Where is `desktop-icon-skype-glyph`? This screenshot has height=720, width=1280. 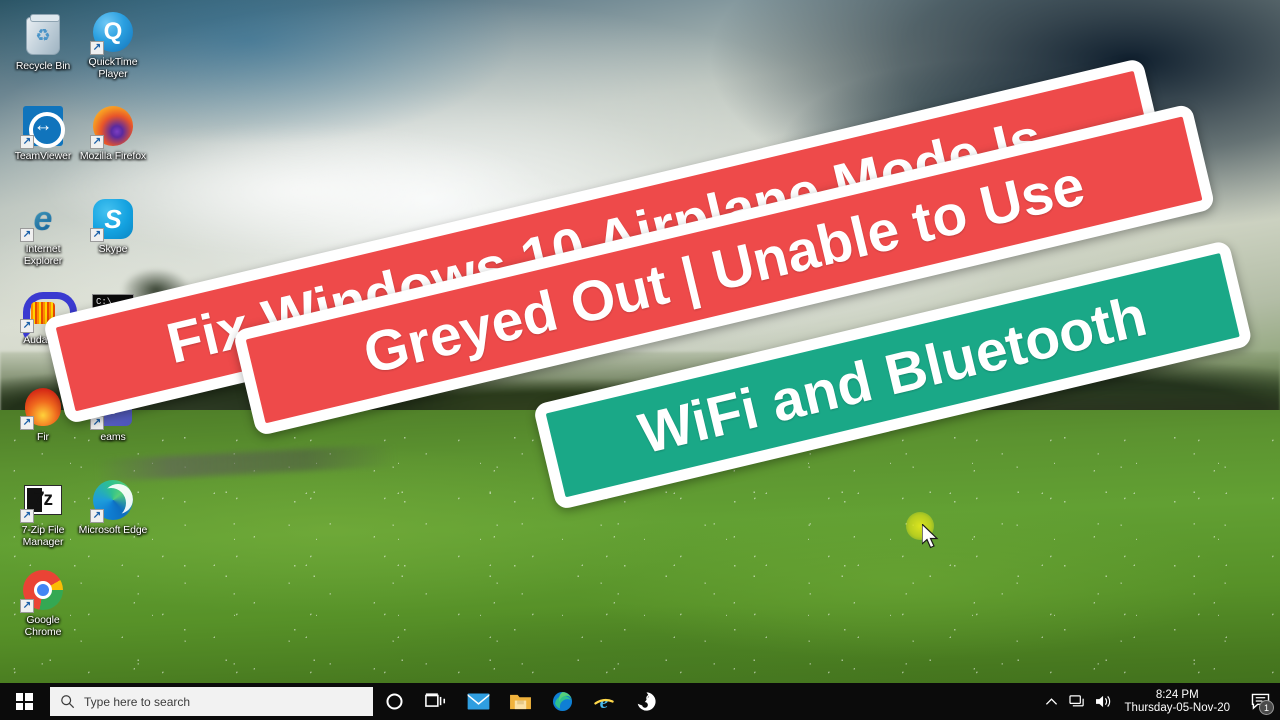 desktop-icon-skype-glyph is located at coordinates (112, 219).